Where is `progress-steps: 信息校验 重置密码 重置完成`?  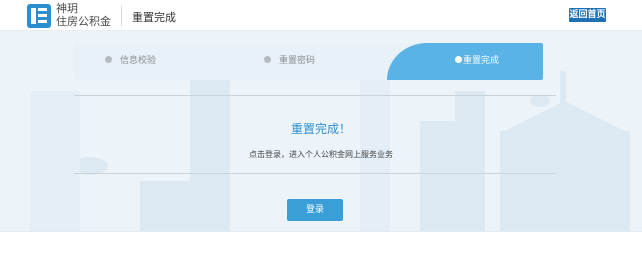 progress-steps: 信息校验 重置密码 重置完成 is located at coordinates (308, 61).